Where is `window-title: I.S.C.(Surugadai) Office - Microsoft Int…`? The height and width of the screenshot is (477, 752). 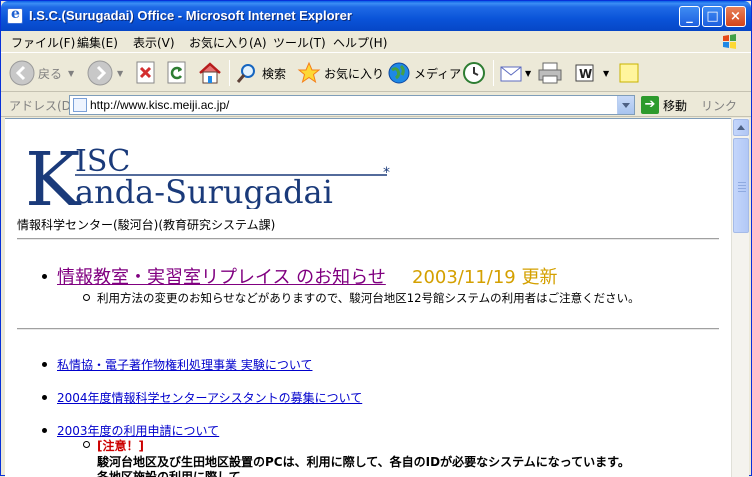 window-title: I.S.C.(Surugadai) Office - Microsoft Int… is located at coordinates (190, 15).